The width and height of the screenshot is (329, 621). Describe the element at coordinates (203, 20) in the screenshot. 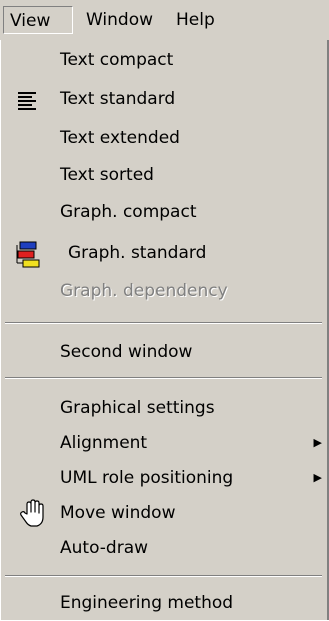

I see `menu-help: Help` at that location.